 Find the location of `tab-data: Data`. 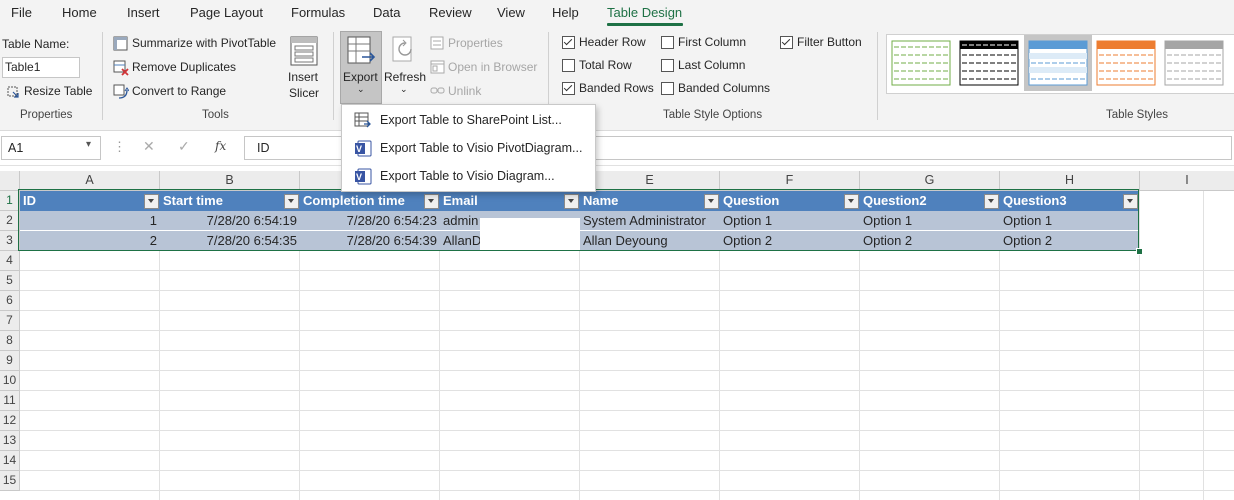

tab-data: Data is located at coordinates (386, 12).